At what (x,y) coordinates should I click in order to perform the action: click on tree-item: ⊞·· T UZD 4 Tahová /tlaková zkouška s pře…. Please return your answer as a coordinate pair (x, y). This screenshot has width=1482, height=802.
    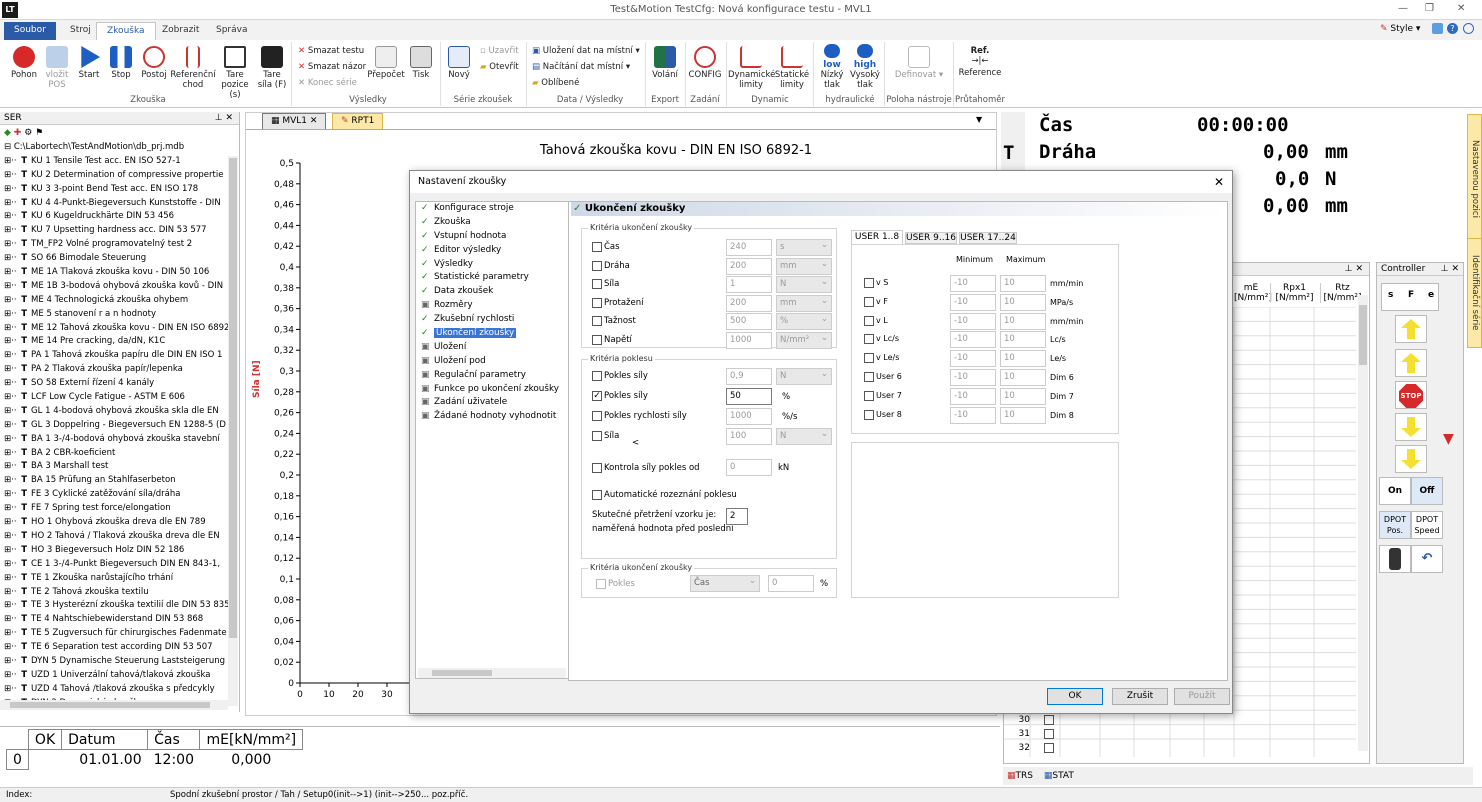
    Looking at the image, I should click on (119, 690).